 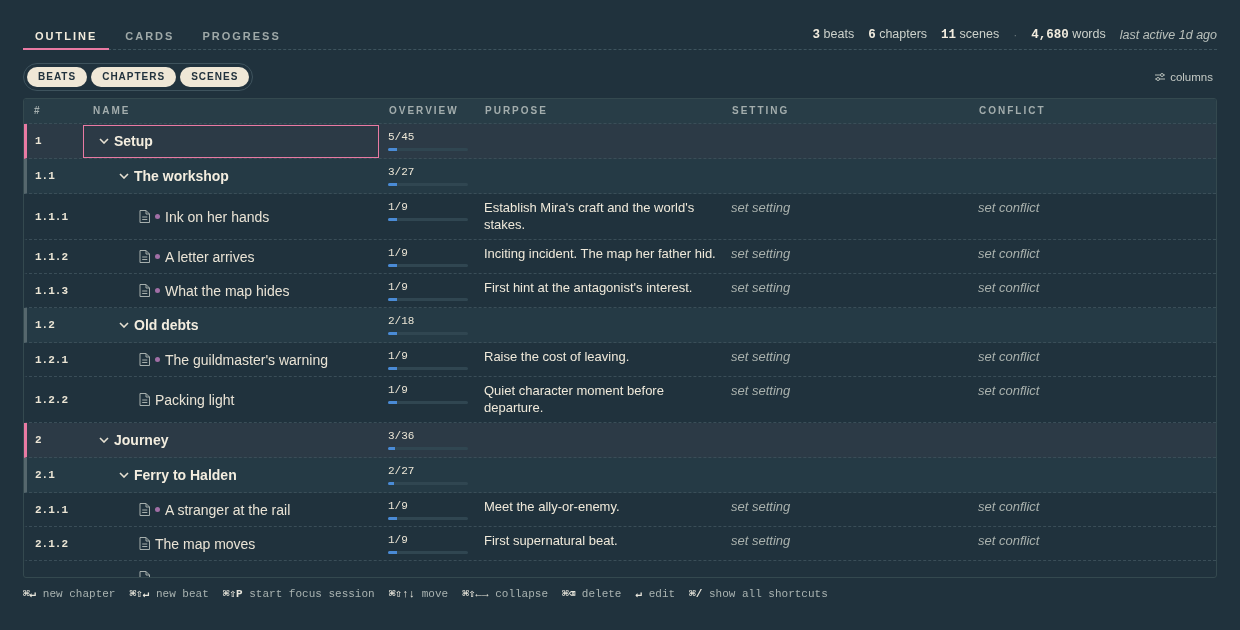 What do you see at coordinates (45, 475) in the screenshot?
I see `row-number: 2.1` at bounding box center [45, 475].